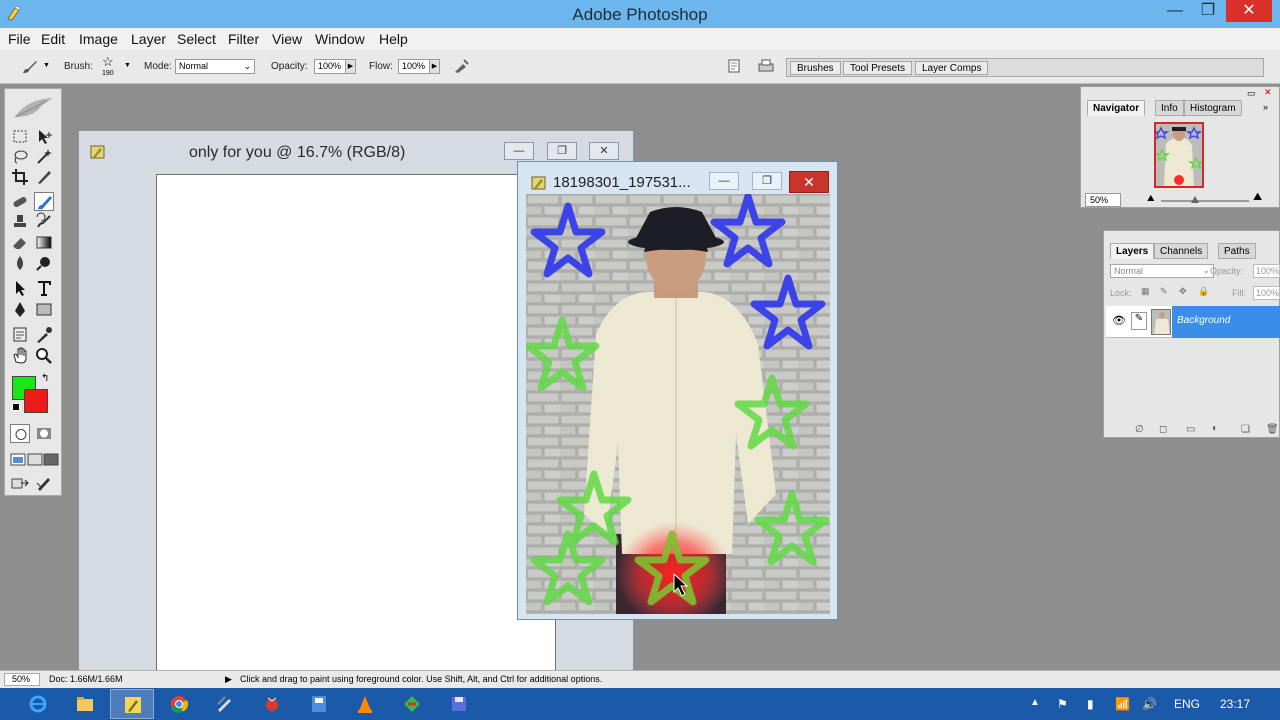 Image resolution: width=1280 pixels, height=720 pixels. I want to click on tab-layer-comps: Layer Comps, so click(952, 68).